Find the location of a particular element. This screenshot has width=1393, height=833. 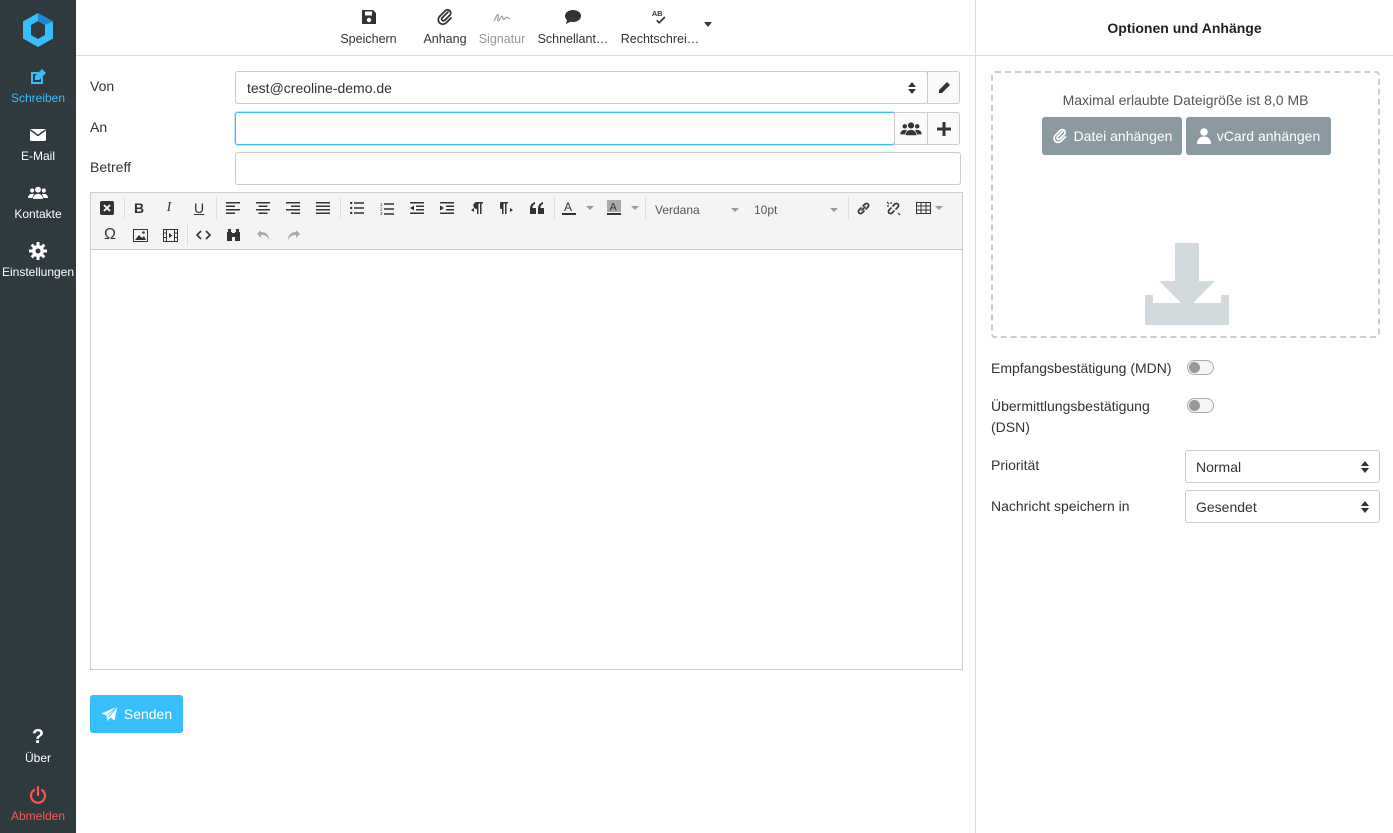

bullet-list-button is located at coordinates (357, 208).